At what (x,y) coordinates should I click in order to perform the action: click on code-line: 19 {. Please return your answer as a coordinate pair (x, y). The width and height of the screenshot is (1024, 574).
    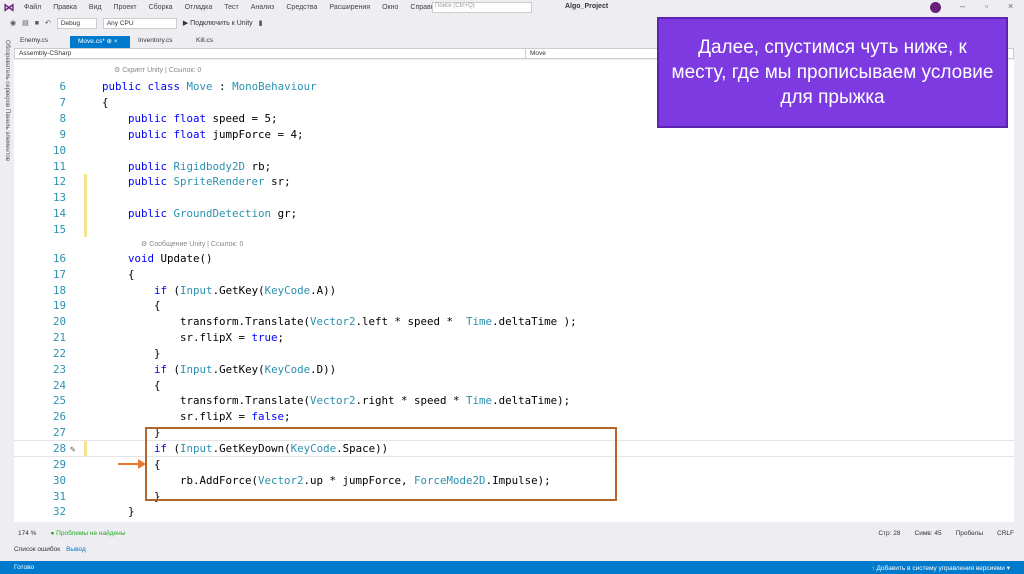
    Looking at the image, I should click on (514, 306).